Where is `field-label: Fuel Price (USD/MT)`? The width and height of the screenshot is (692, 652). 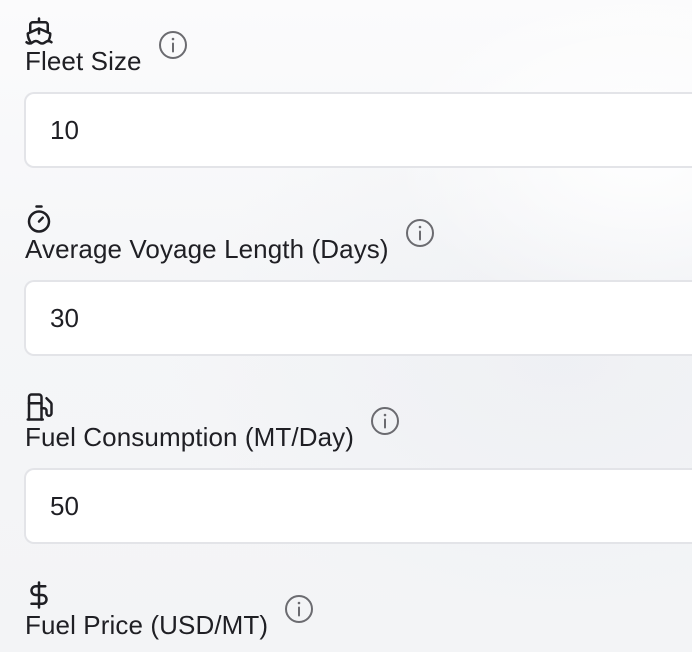
field-label: Fuel Price (USD/MT) is located at coordinates (147, 625).